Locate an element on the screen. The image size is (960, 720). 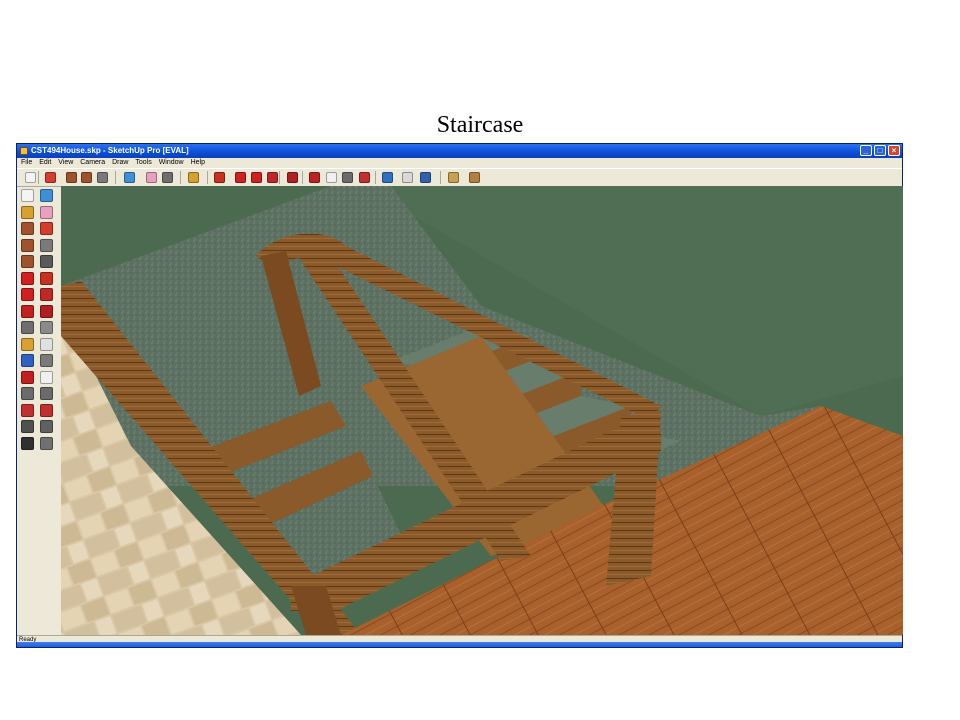
component-warehouse-icon is located at coordinates (453, 177).